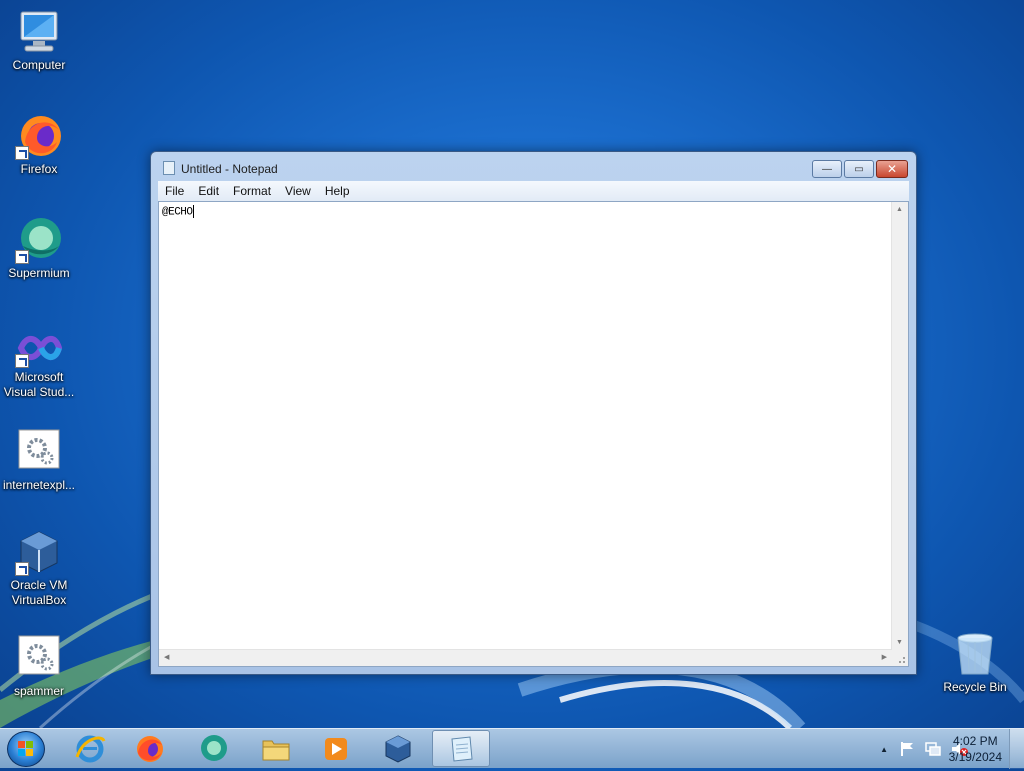 The image size is (1024, 771). I want to click on desktop-icon-label: Supermium, so click(39, 273).